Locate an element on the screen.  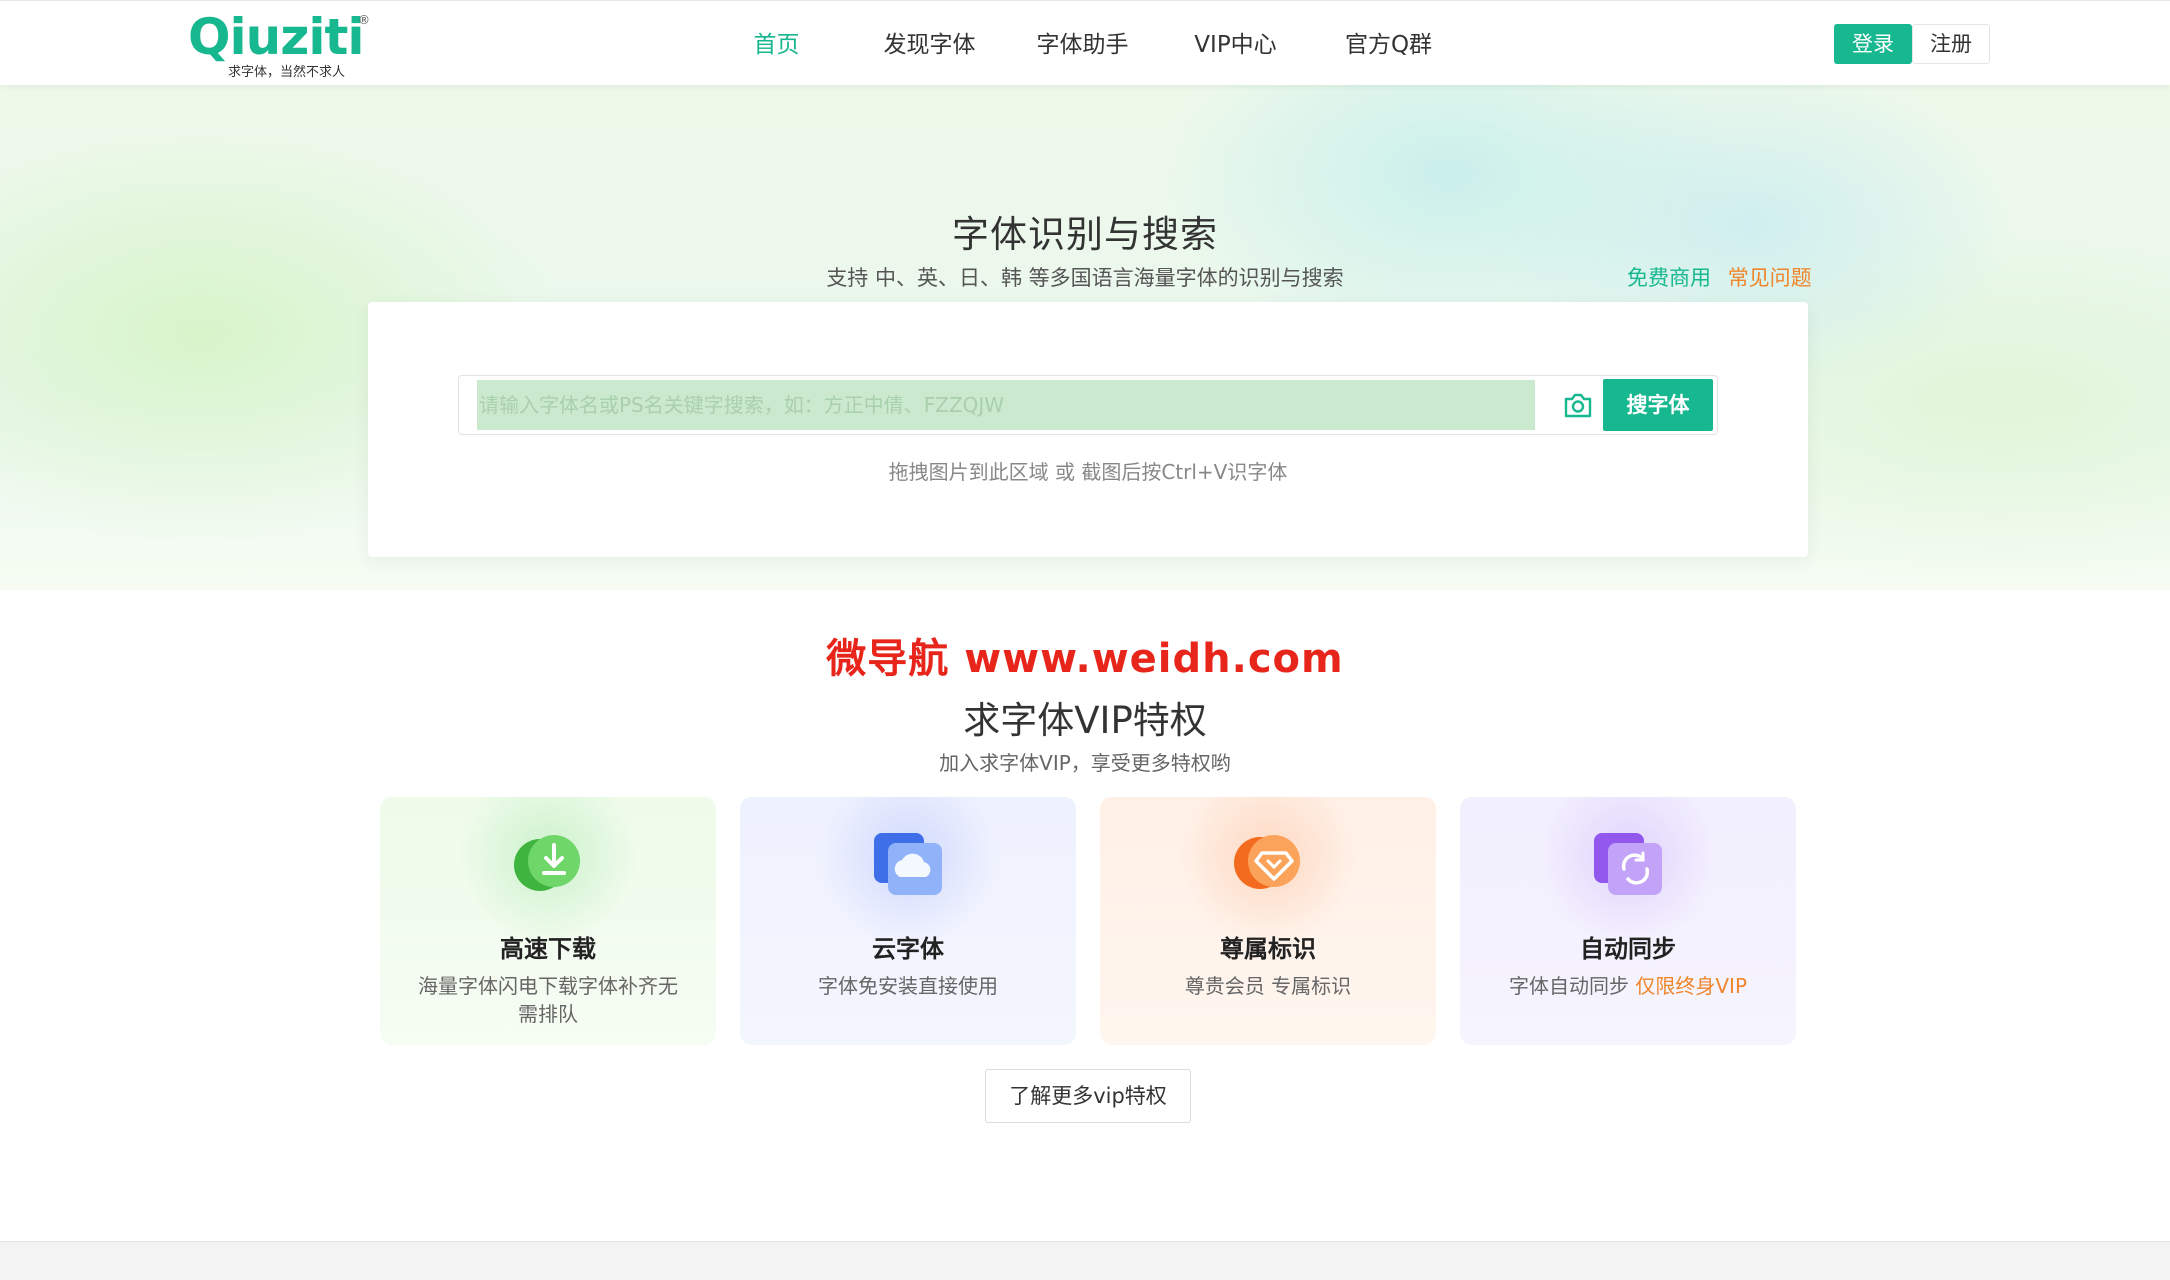
card-title: 高速下载 is located at coordinates (548, 949).